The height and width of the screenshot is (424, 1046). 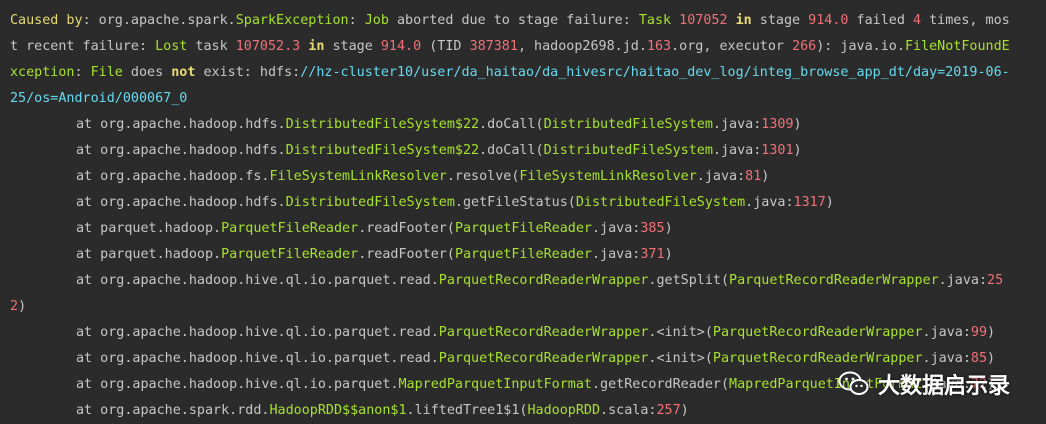 What do you see at coordinates (804, 46) in the screenshot?
I see `log-token: 266` at bounding box center [804, 46].